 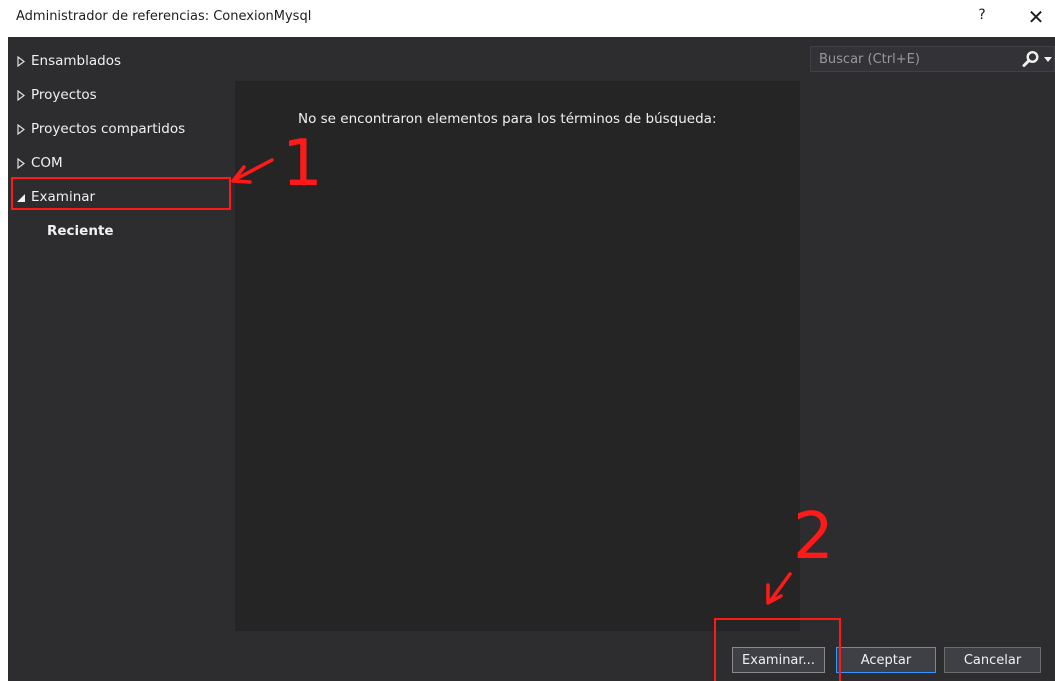 What do you see at coordinates (813, 537) in the screenshot?
I see `annotation-step-2: 2` at bounding box center [813, 537].